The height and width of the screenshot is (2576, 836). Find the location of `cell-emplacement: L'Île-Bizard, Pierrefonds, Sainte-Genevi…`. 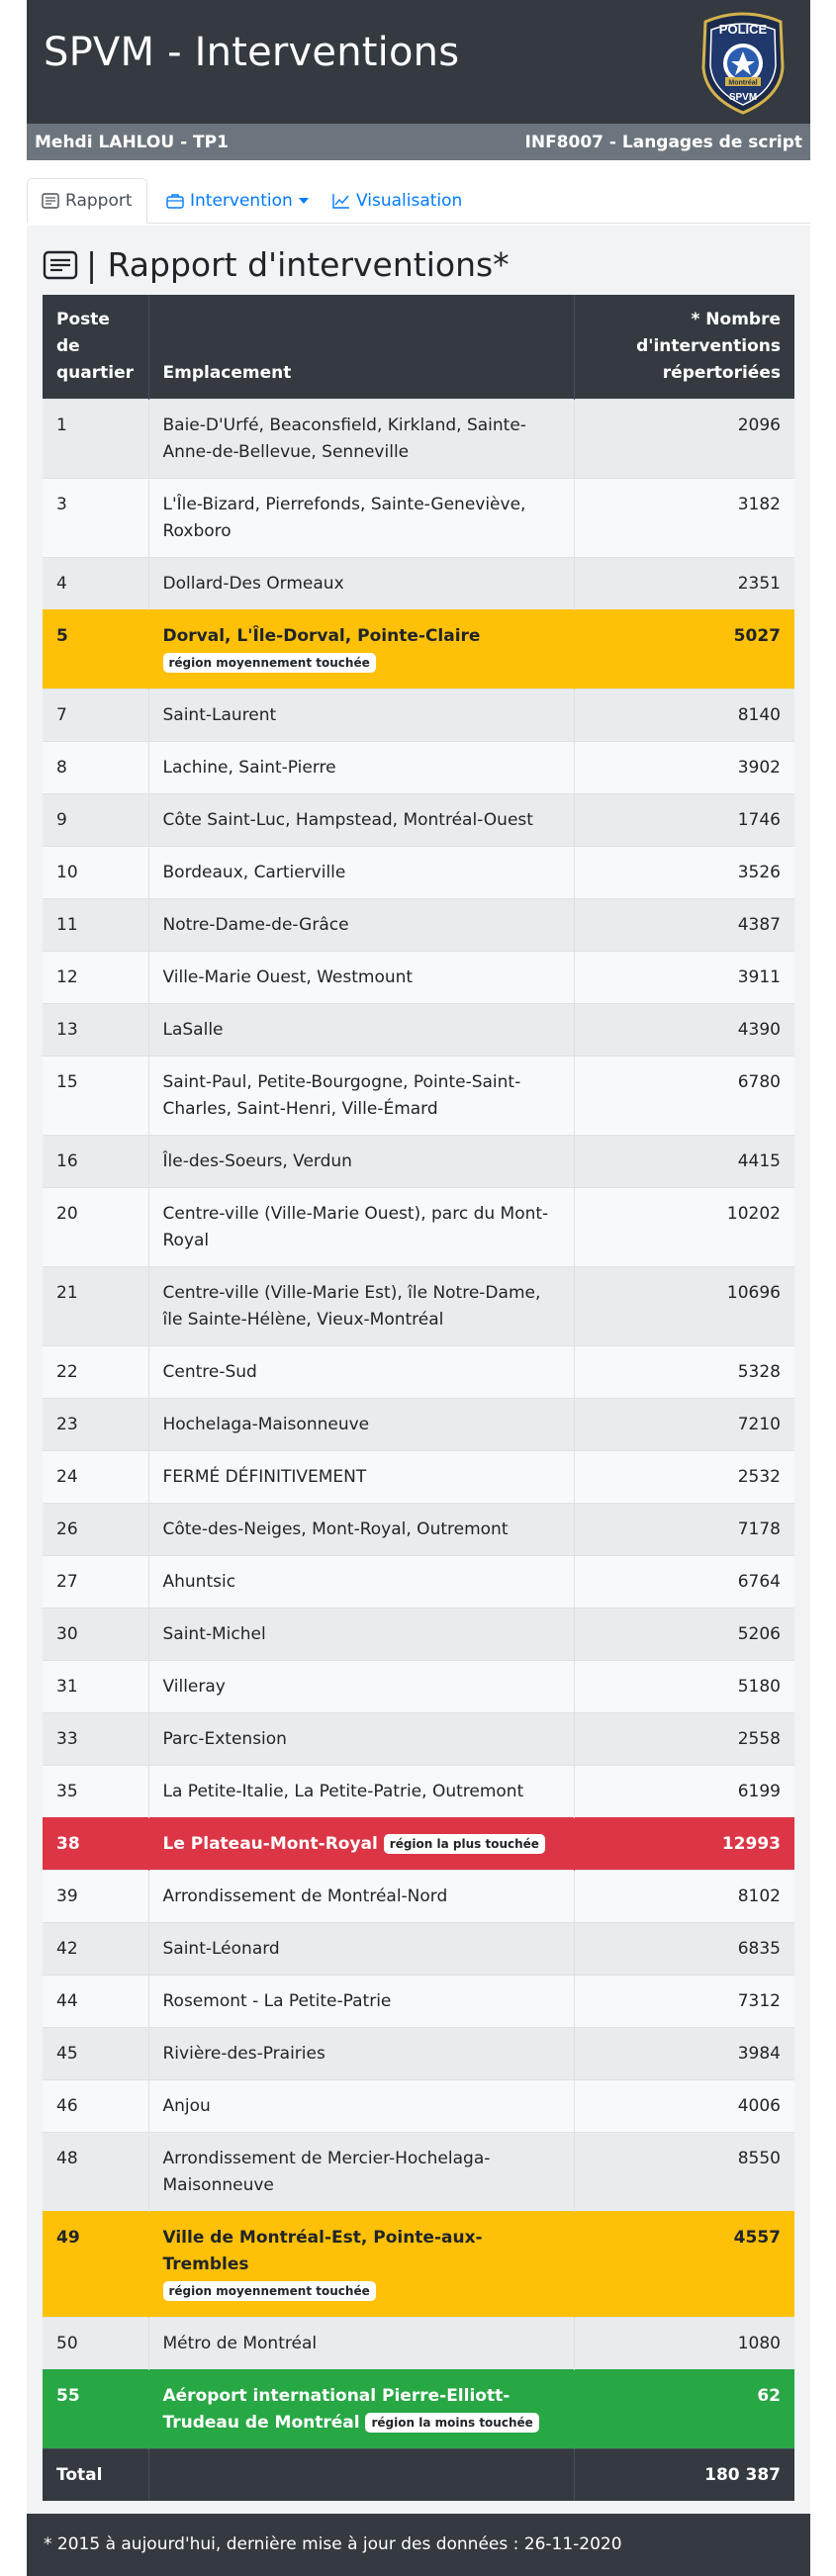

cell-emplacement: L'Île-Bizard, Pierrefonds, Sainte-Genevi… is located at coordinates (361, 518).